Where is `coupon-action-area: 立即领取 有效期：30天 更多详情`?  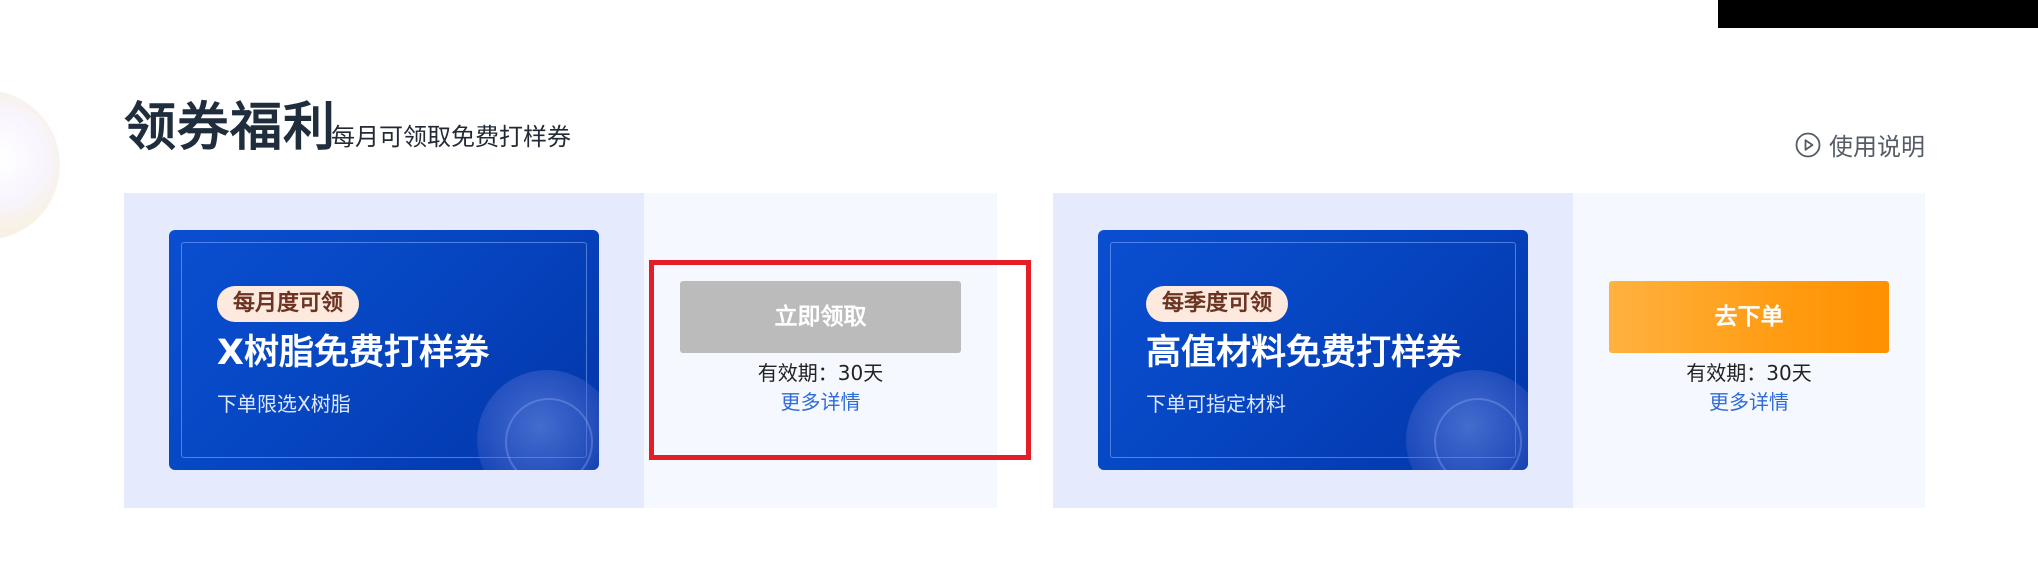 coupon-action-area: 立即领取 有效期：30天 更多详情 is located at coordinates (820, 350).